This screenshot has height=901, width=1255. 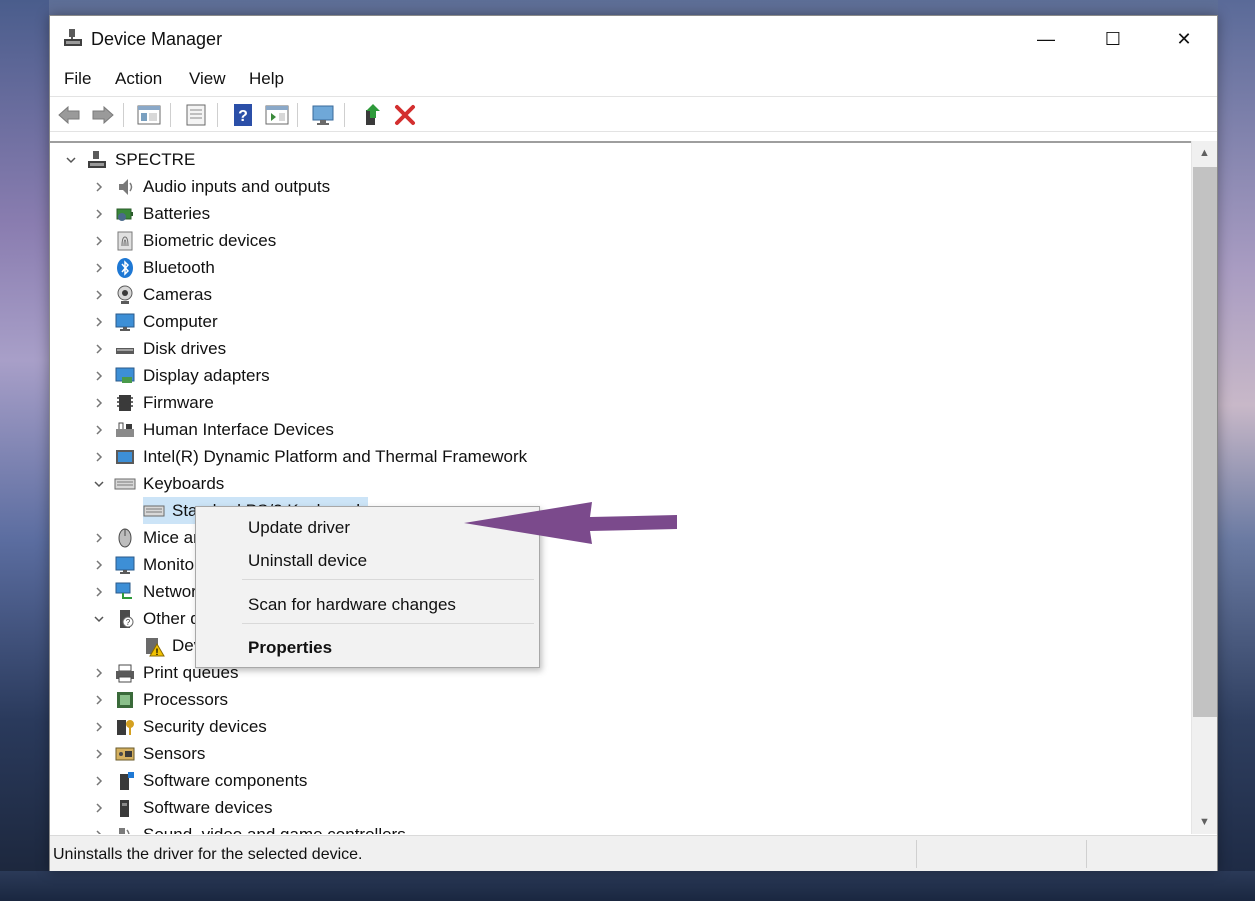 What do you see at coordinates (205, 726) in the screenshot?
I see `tree-item-label: Security devices` at bounding box center [205, 726].